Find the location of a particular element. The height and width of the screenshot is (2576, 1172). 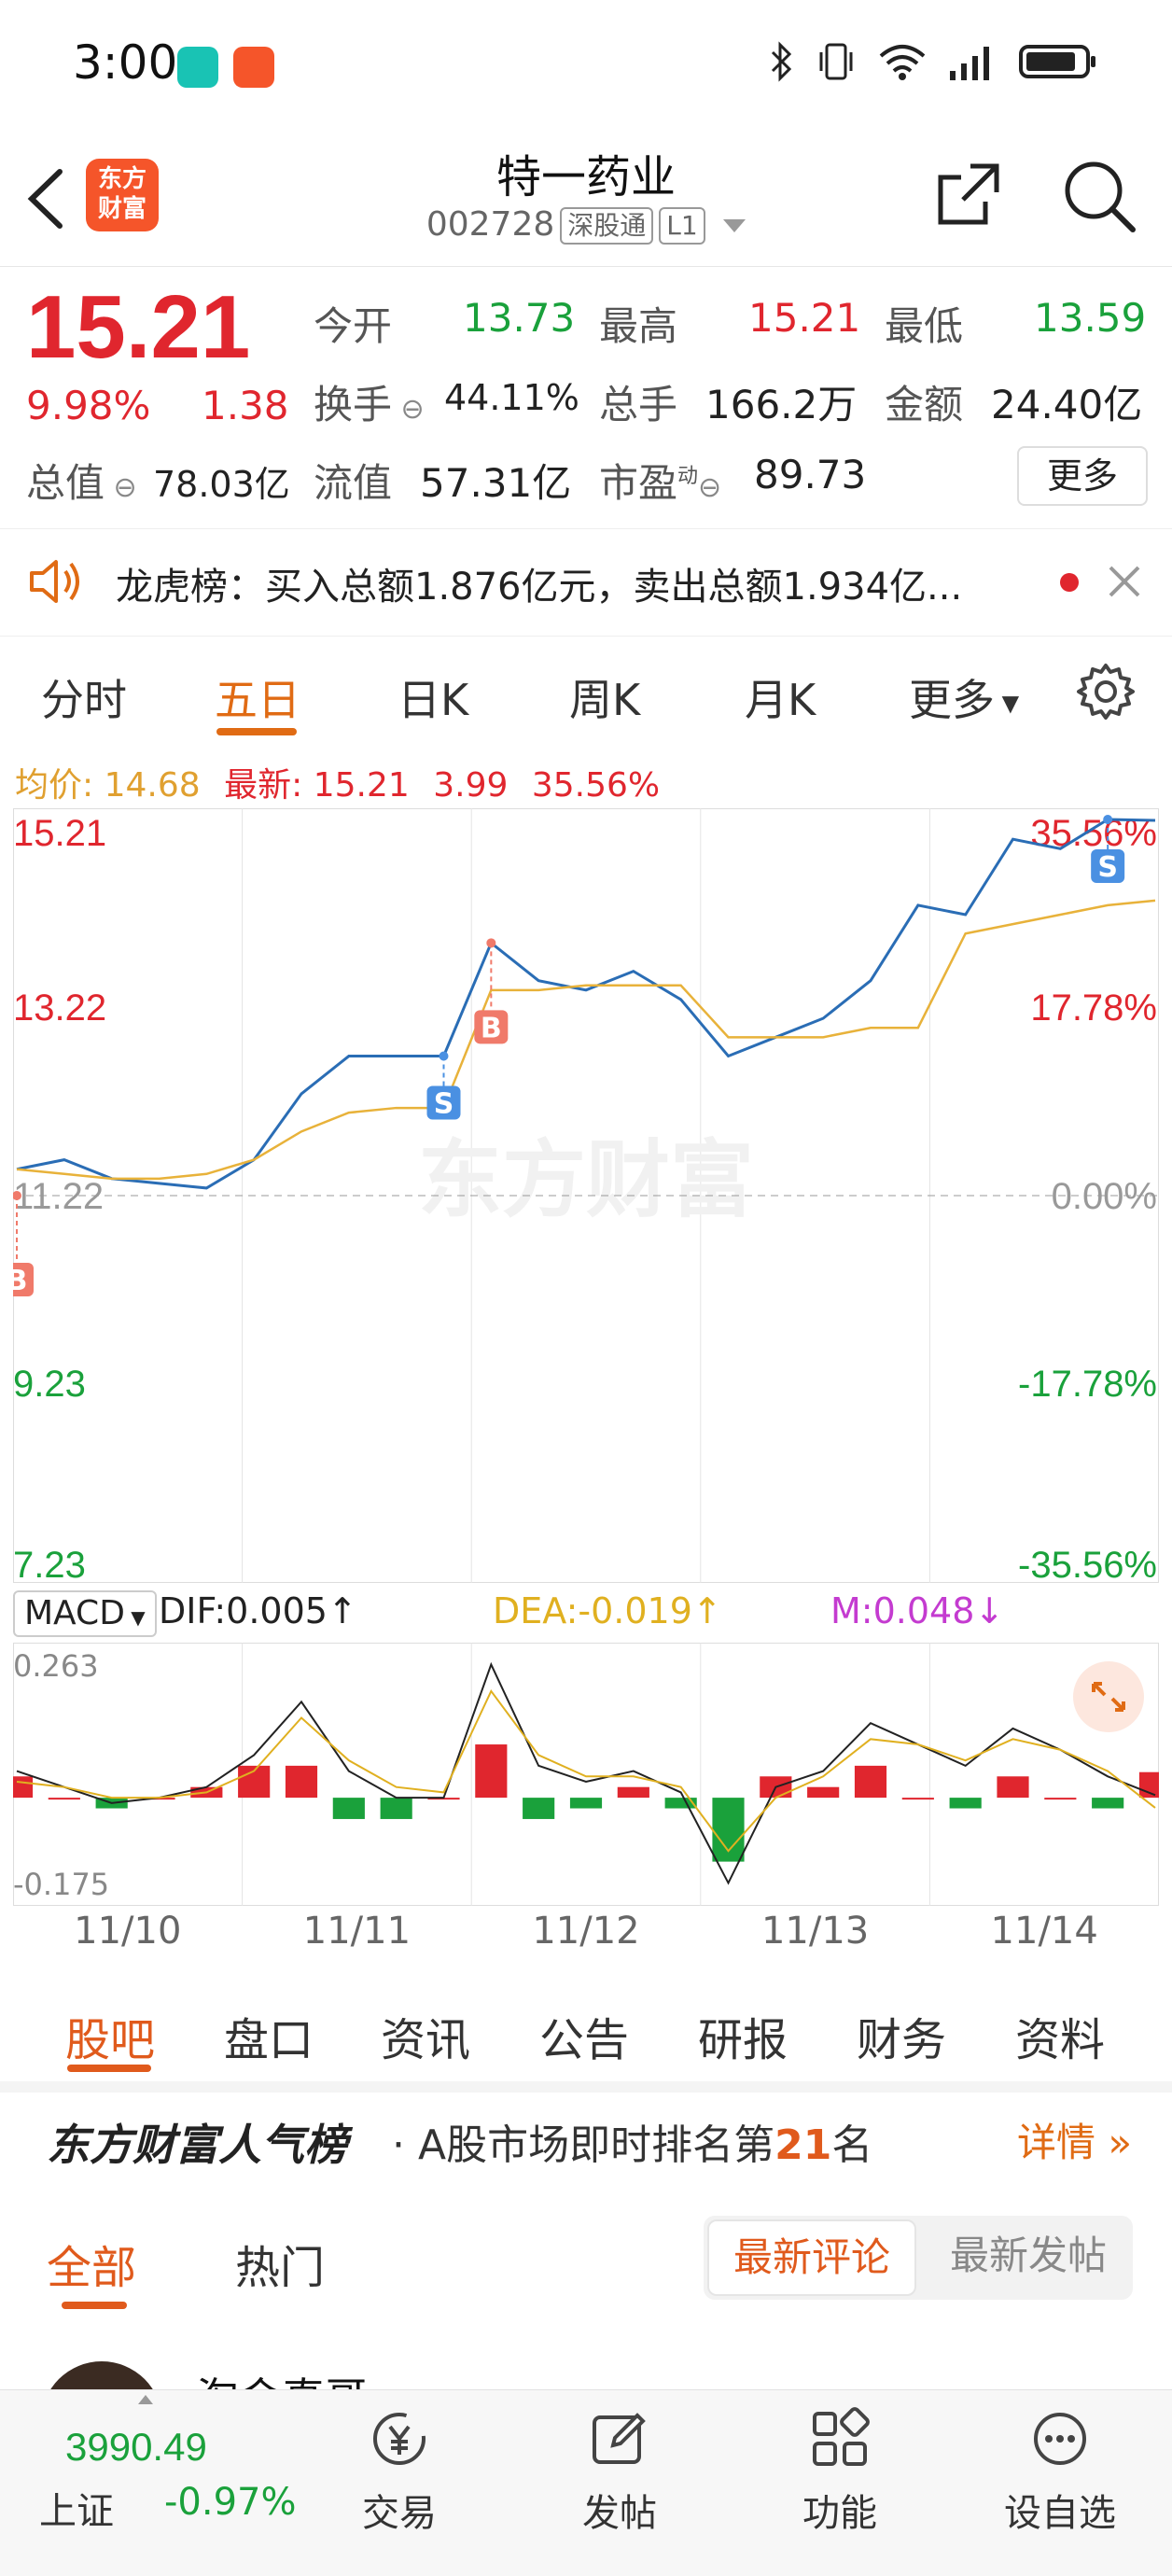

chart-legend: 均价: 14.68 最新: 15.21 3.99 35.56% is located at coordinates (337, 782).